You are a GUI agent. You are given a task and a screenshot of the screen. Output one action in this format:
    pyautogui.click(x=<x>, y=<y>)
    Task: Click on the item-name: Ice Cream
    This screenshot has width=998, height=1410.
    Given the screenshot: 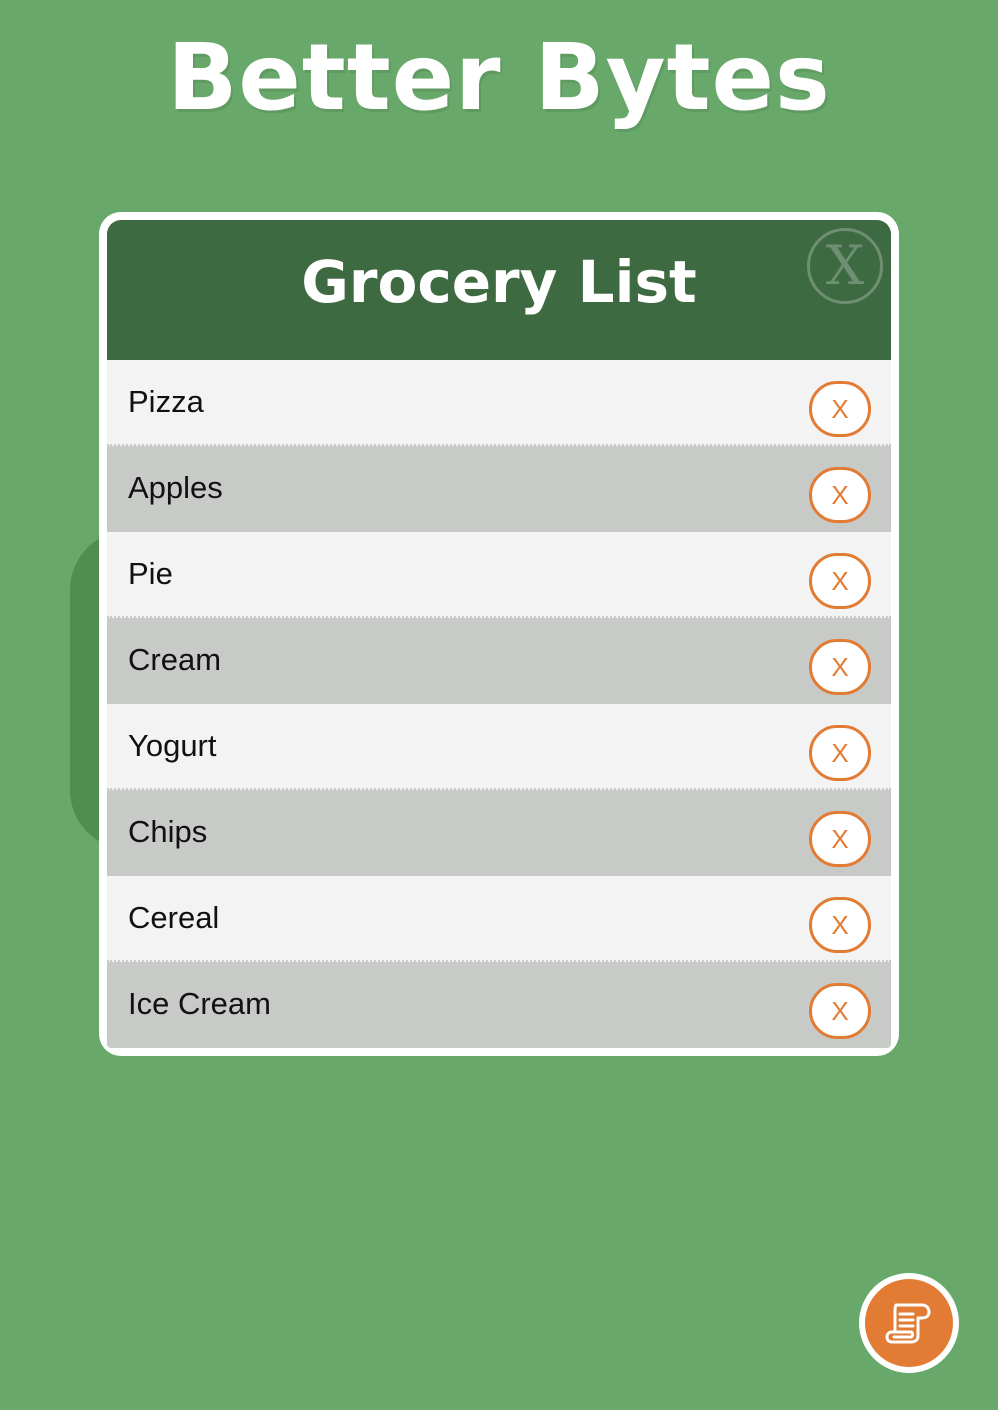 What is the action you would take?
    pyautogui.click(x=199, y=1003)
    